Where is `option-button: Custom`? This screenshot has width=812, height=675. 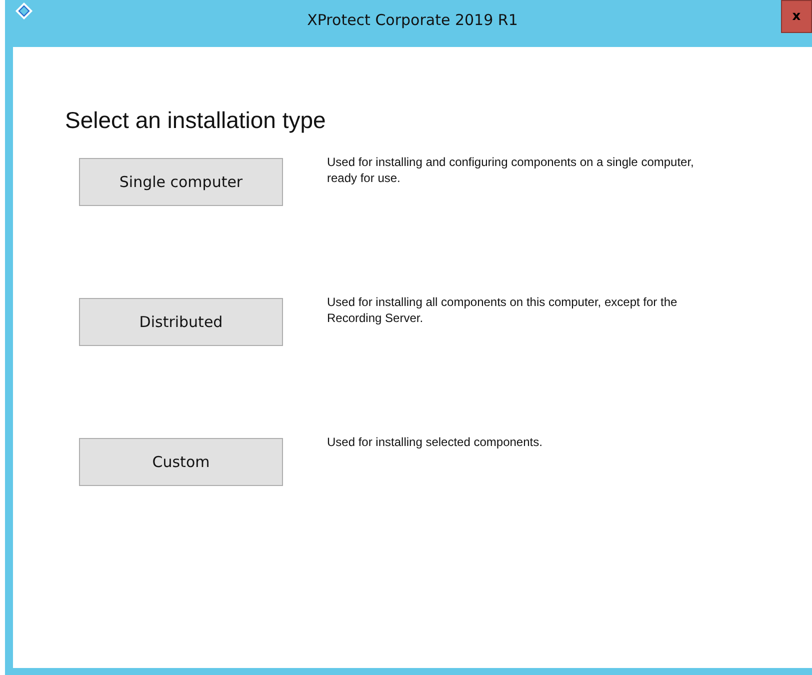 option-button: Custom is located at coordinates (181, 462).